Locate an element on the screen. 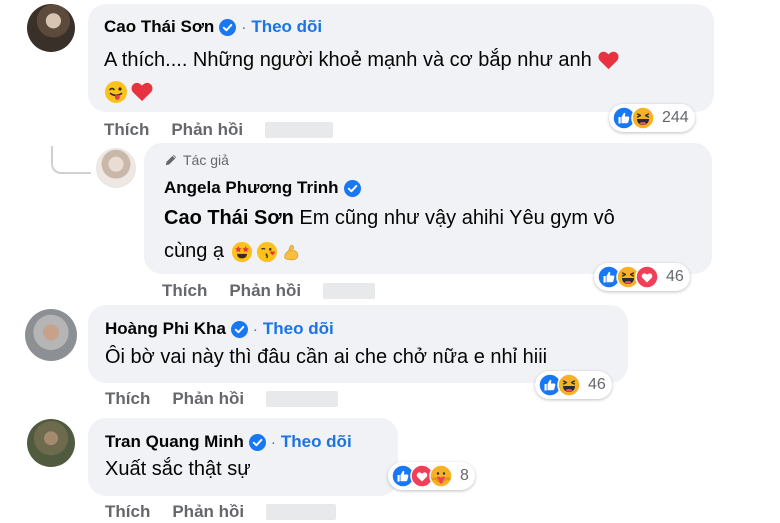 The width and height of the screenshot is (780, 523). love-reaction-icon is located at coordinates (647, 277).